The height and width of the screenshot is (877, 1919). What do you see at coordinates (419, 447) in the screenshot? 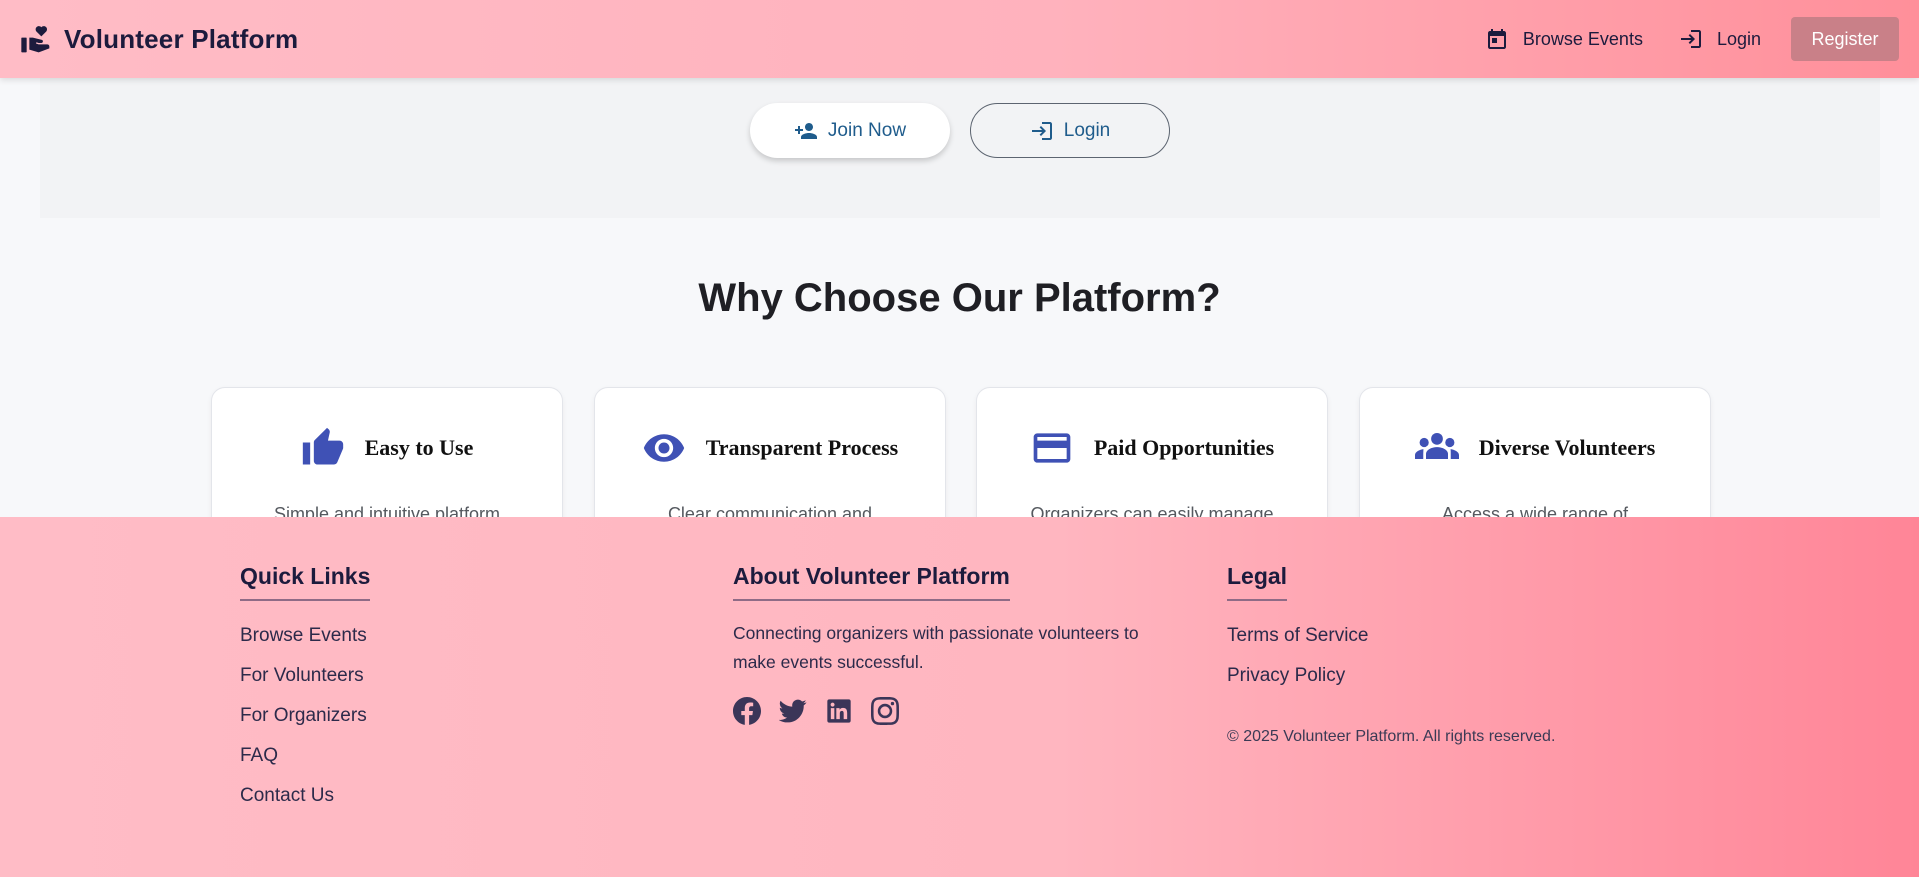
I see `feature-card-title: Easy to Use` at bounding box center [419, 447].